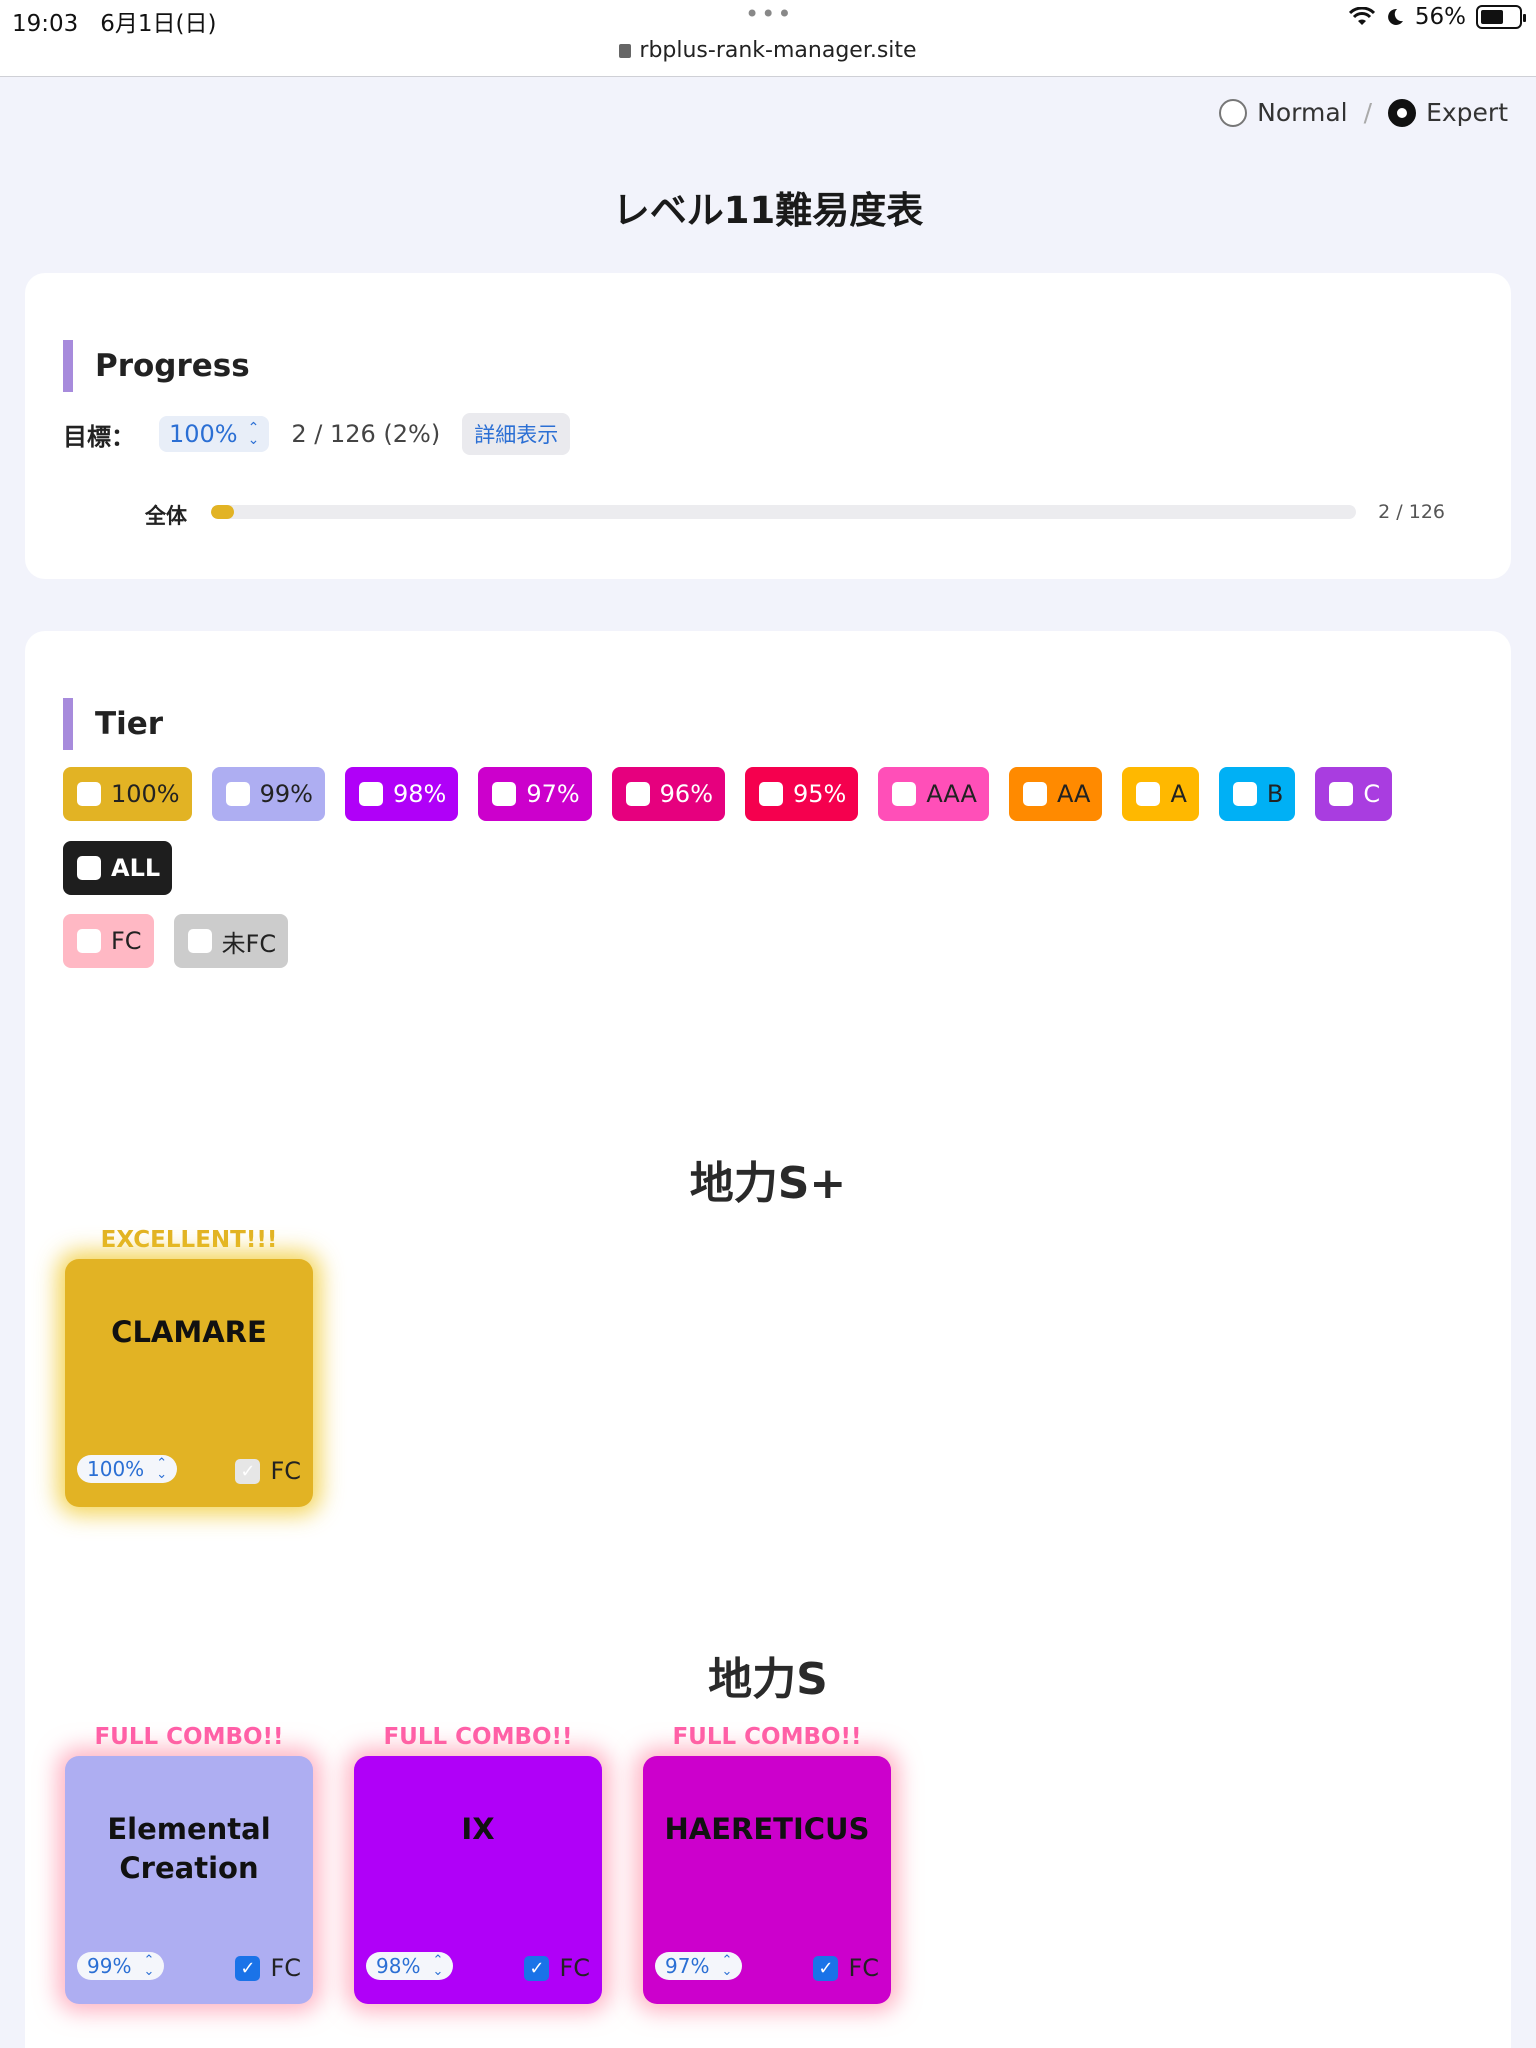 Image resolution: width=1536 pixels, height=2048 pixels. What do you see at coordinates (222, 512) in the screenshot?
I see `progress-bar-fill` at bounding box center [222, 512].